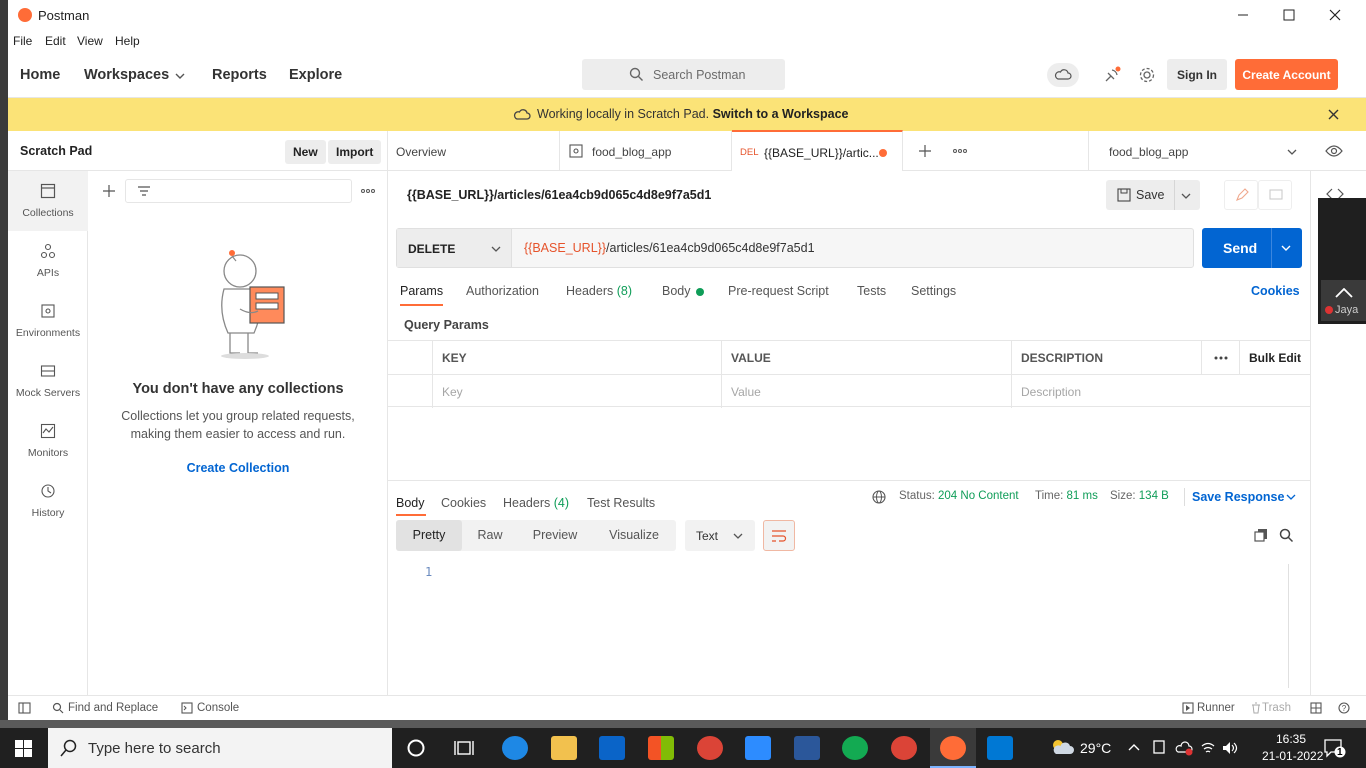  I want to click on edge-icon, so click(515, 748).